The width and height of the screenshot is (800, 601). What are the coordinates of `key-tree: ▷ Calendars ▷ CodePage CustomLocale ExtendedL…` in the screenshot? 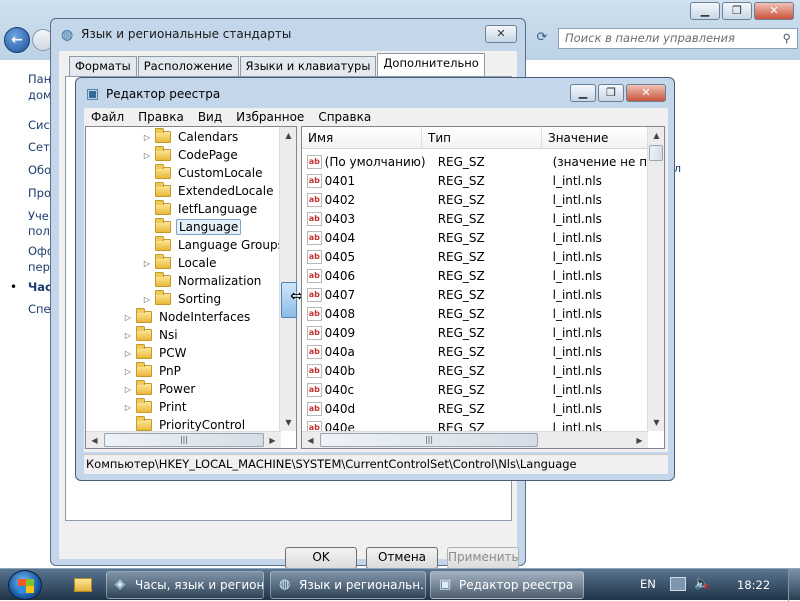 It's located at (191, 287).